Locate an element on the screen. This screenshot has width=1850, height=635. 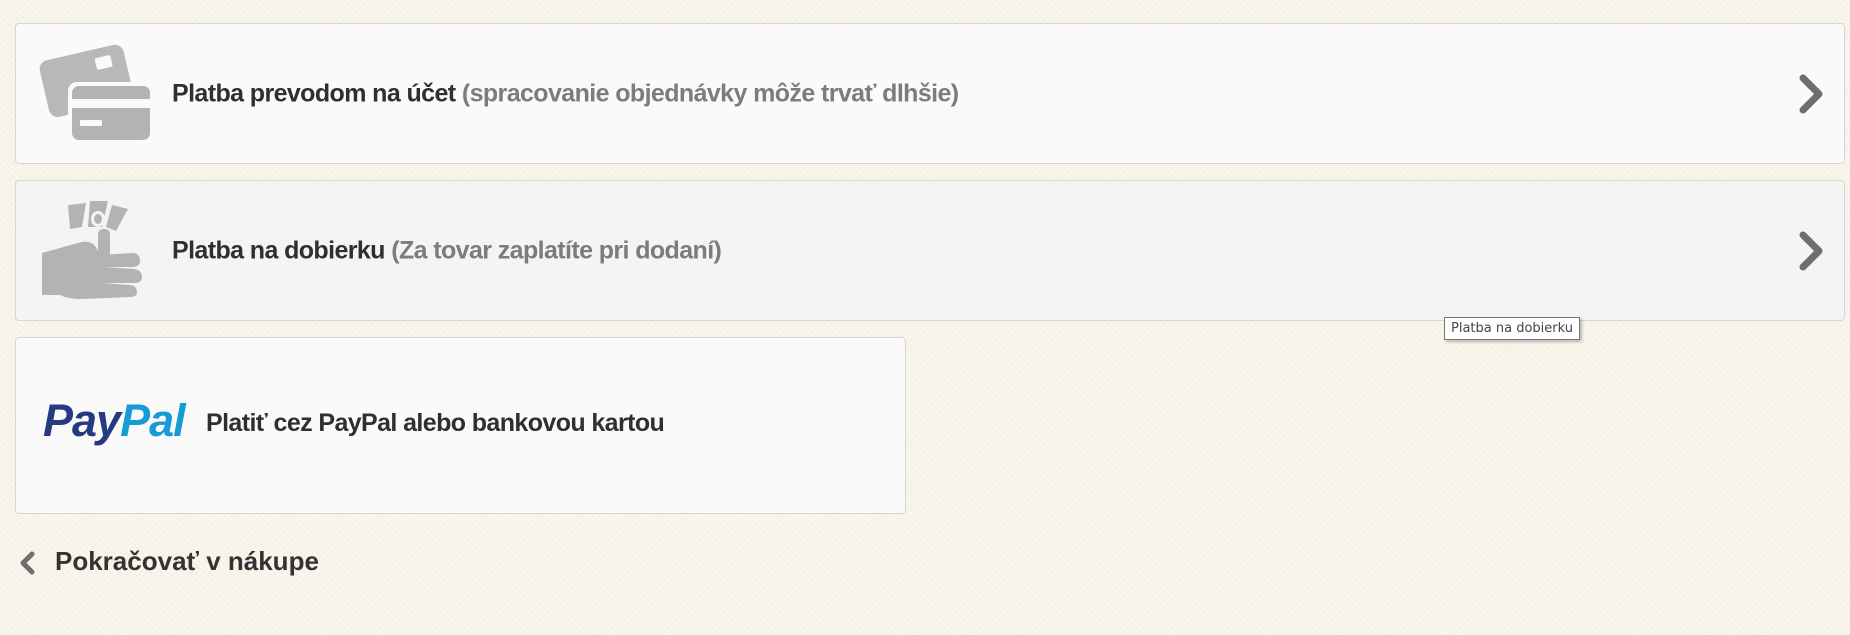
paypal-logo-pay: Pay is located at coordinates (82, 420).